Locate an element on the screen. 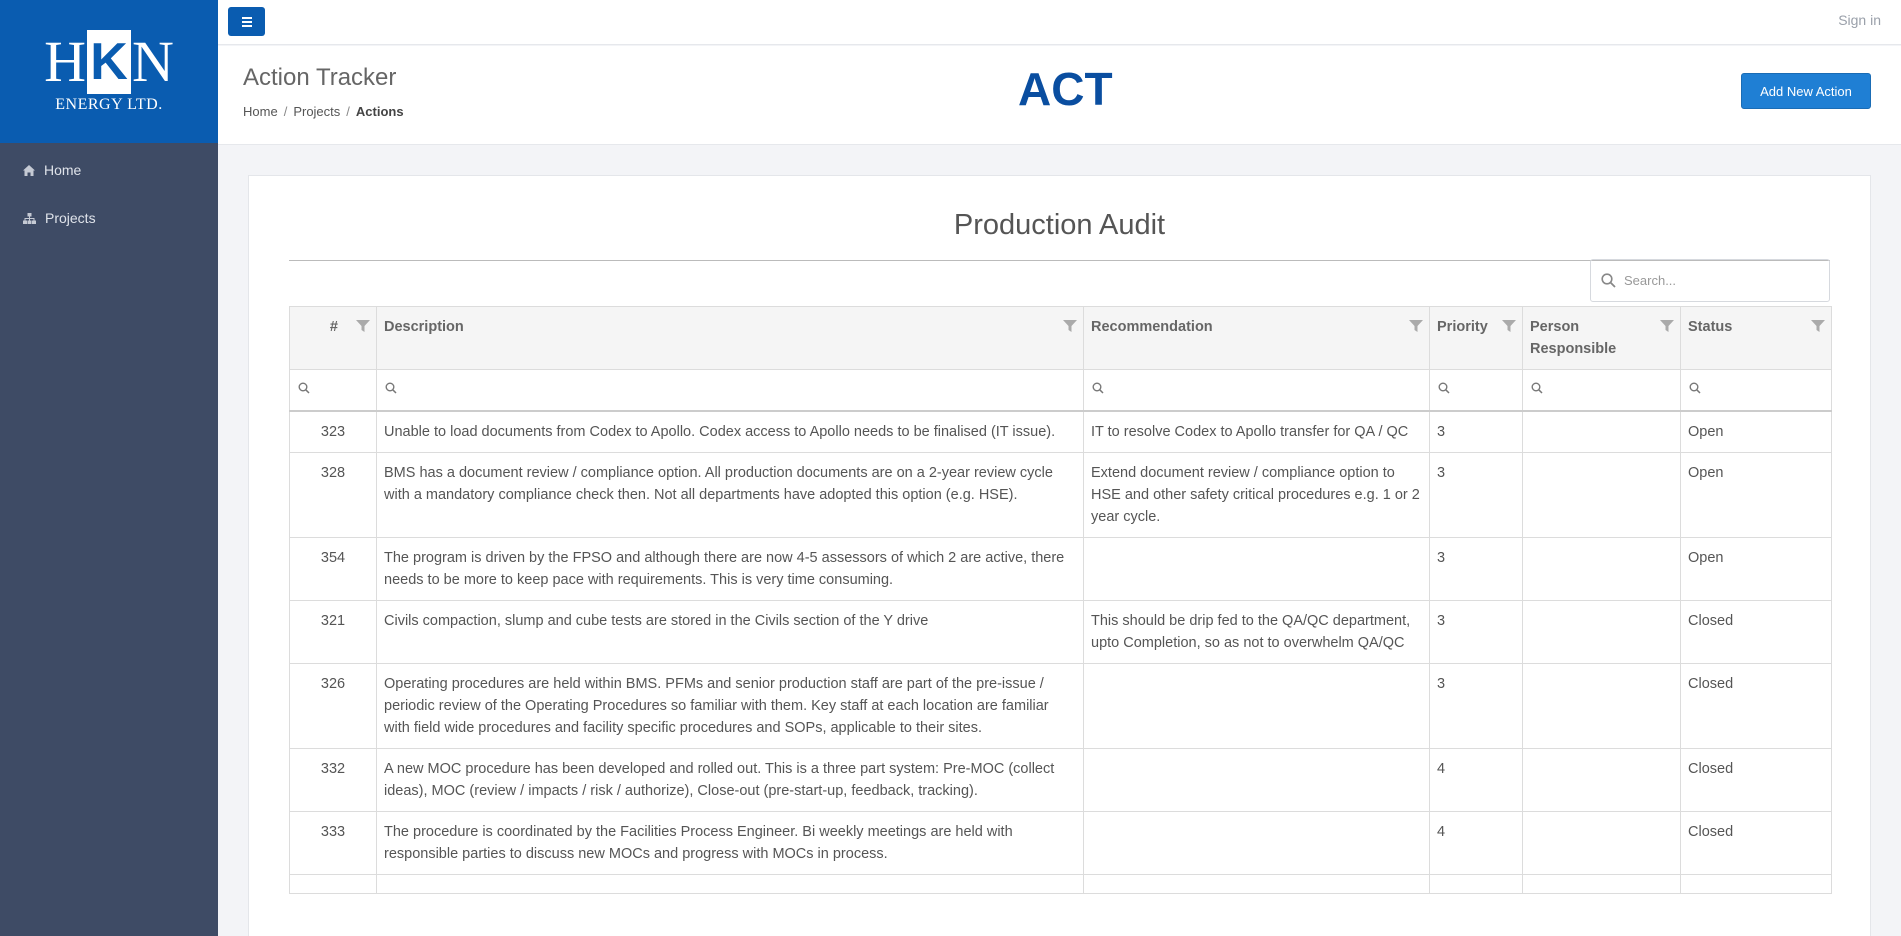 This screenshot has width=1901, height=936. column-header-status: Status is located at coordinates (1756, 338).